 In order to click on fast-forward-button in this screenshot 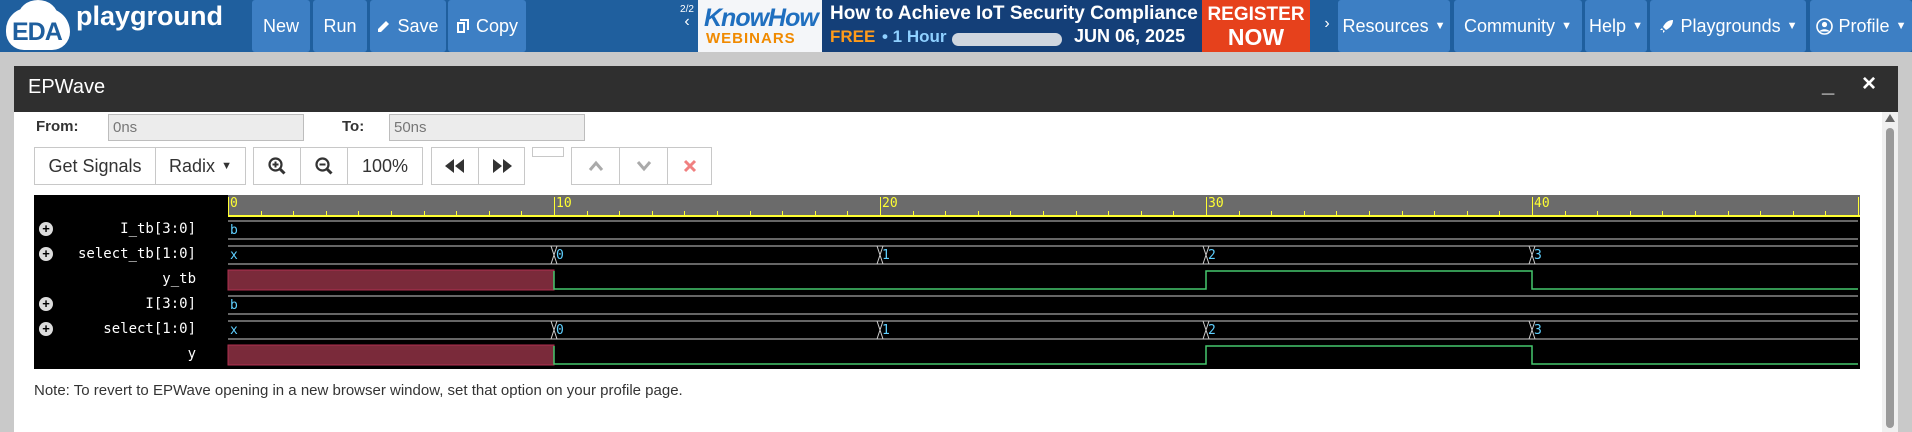, I will do `click(501, 166)`.